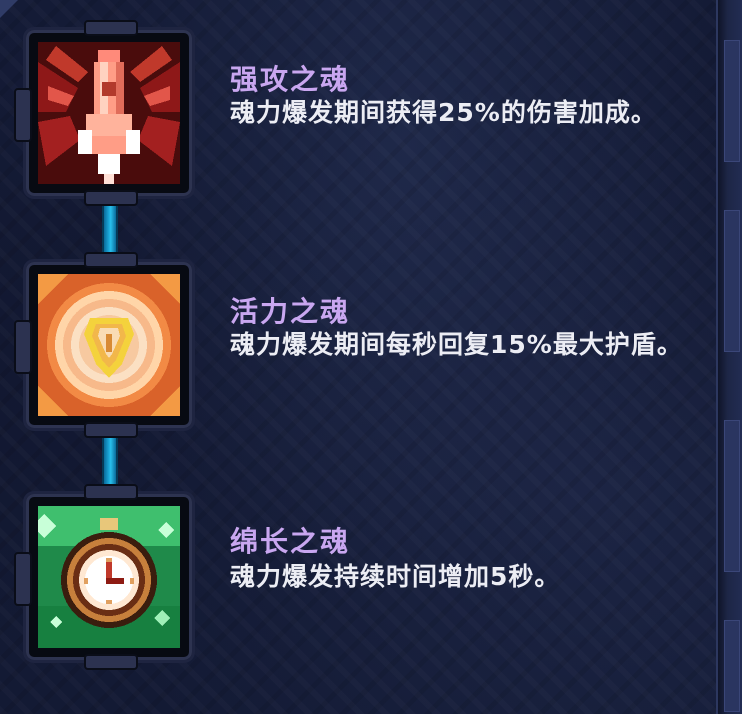 The image size is (742, 714). I want to click on skill-3-title: 绵长之魂, so click(290, 541).